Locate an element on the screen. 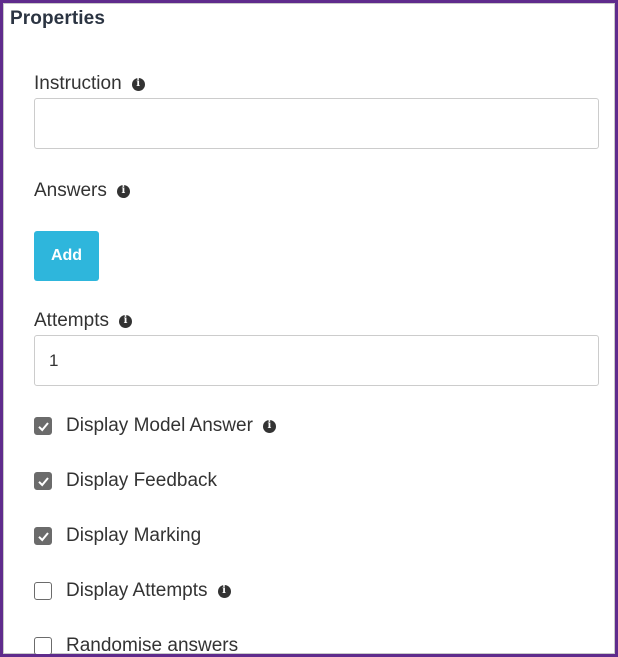 The height and width of the screenshot is (657, 618). instruction-label-row: Instruction i is located at coordinates (89, 84).